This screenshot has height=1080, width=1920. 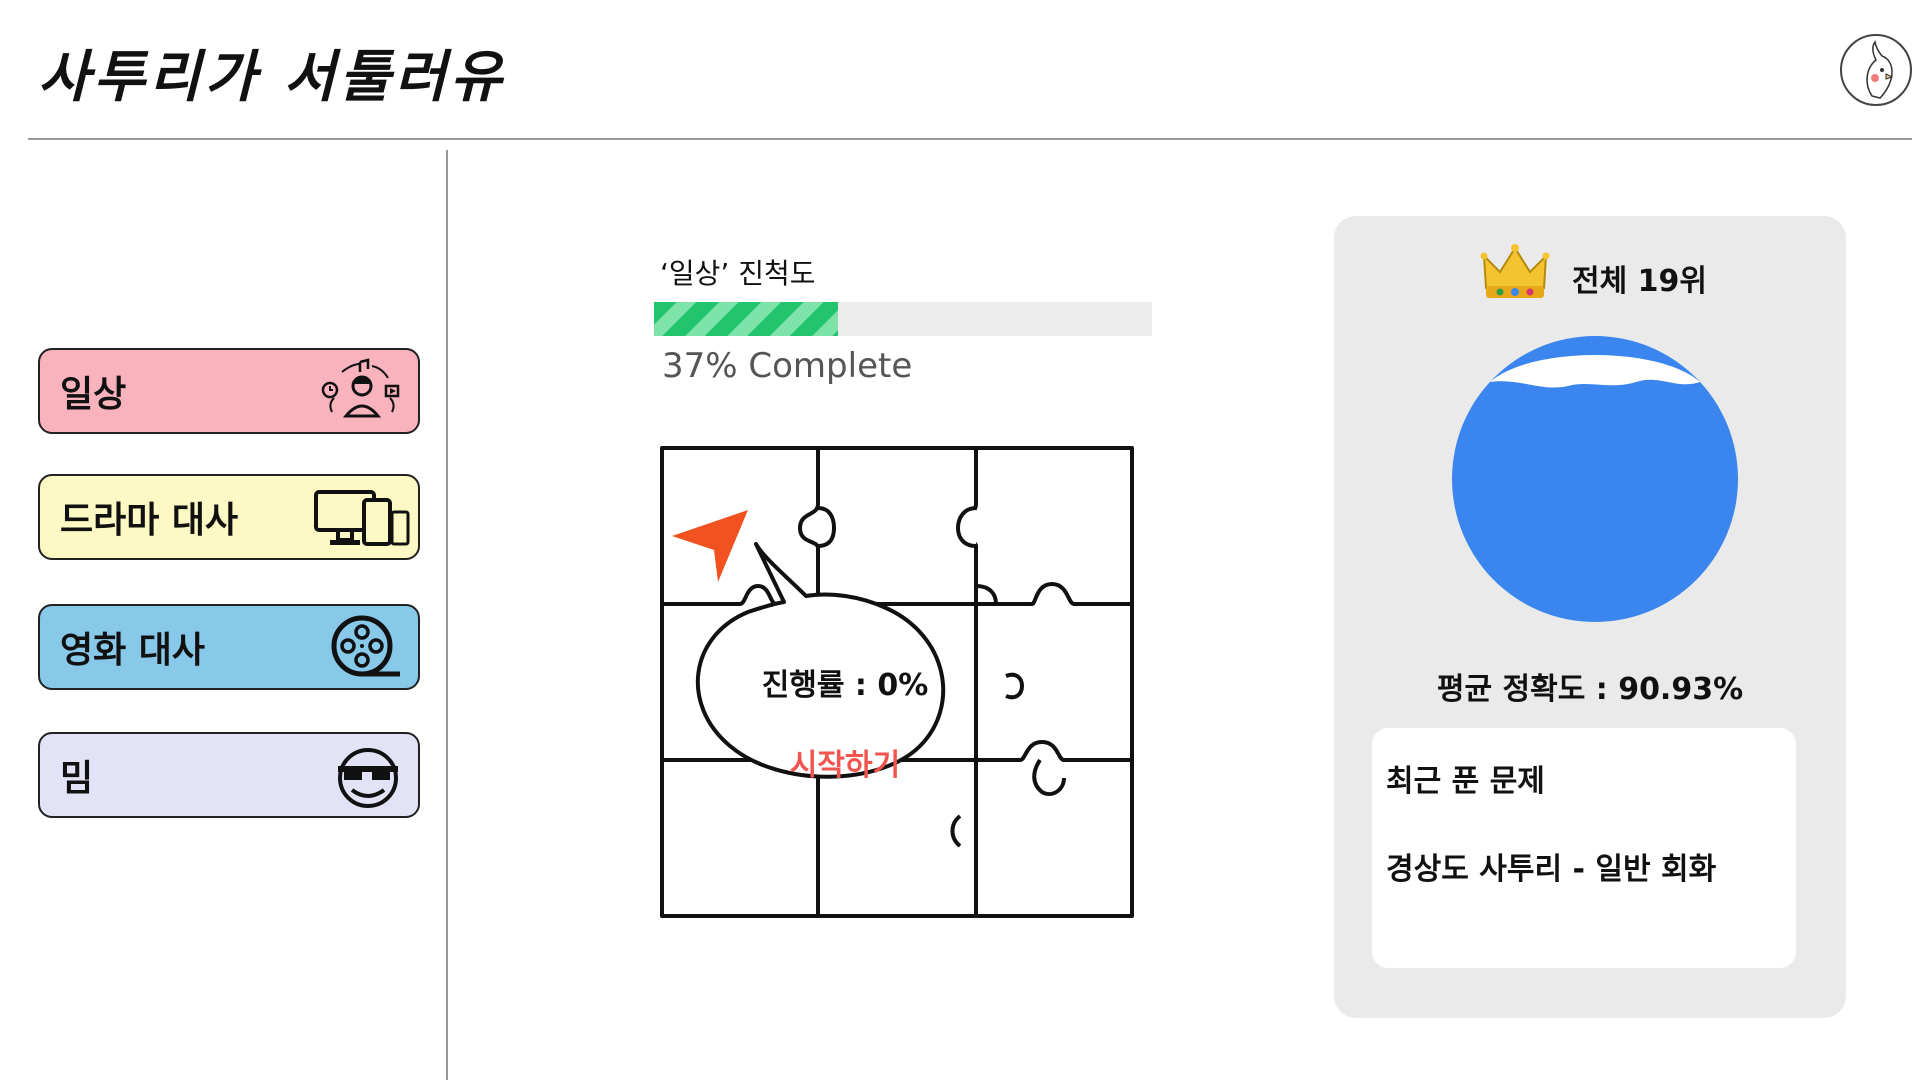 I want to click on crown-icon, so click(x=1515, y=271).